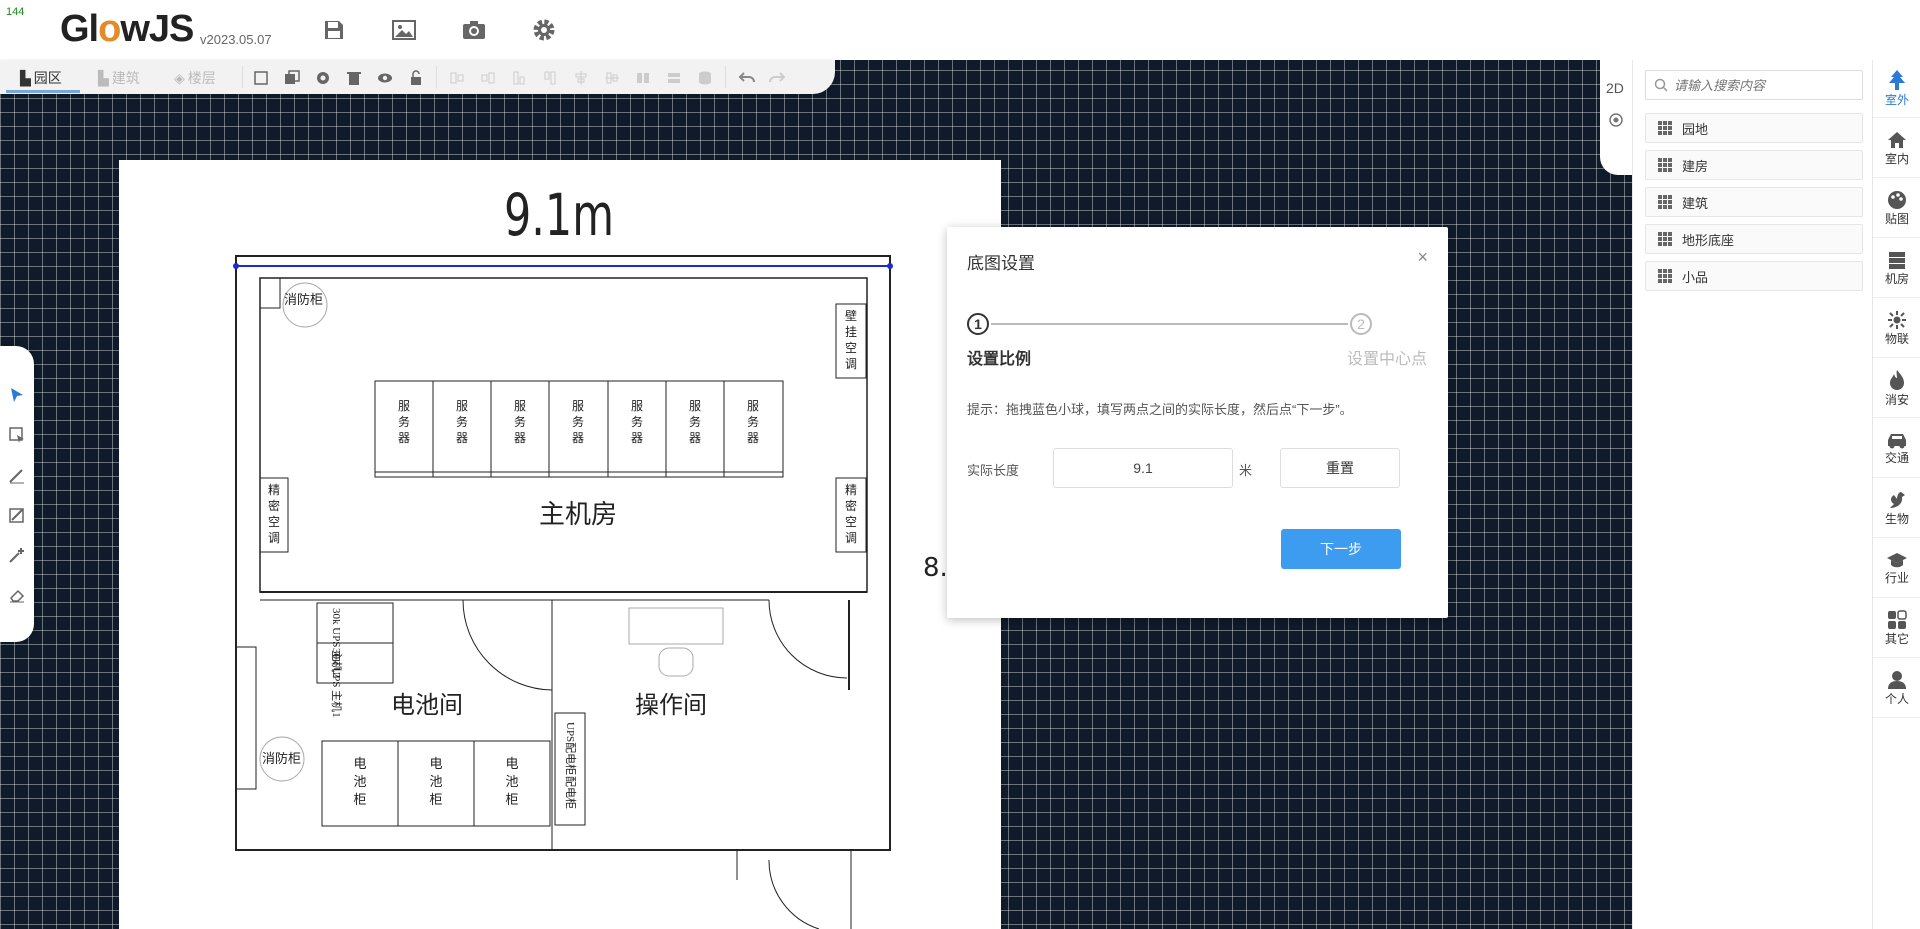 Image resolution: width=1920 pixels, height=929 pixels. Describe the element at coordinates (1896, 149) in the screenshot. I see `sidebar-item-indoor: 室内` at that location.